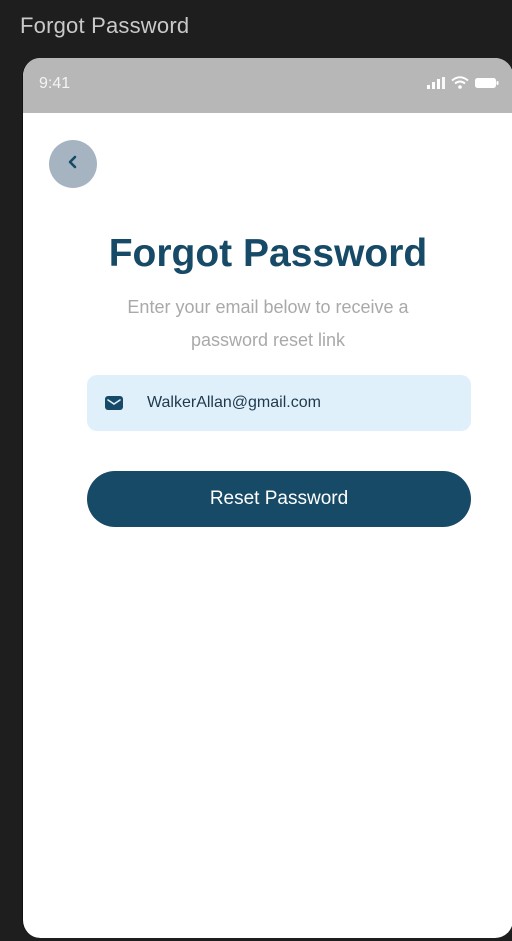 This screenshot has width=512, height=941. I want to click on back-button, so click(73, 164).